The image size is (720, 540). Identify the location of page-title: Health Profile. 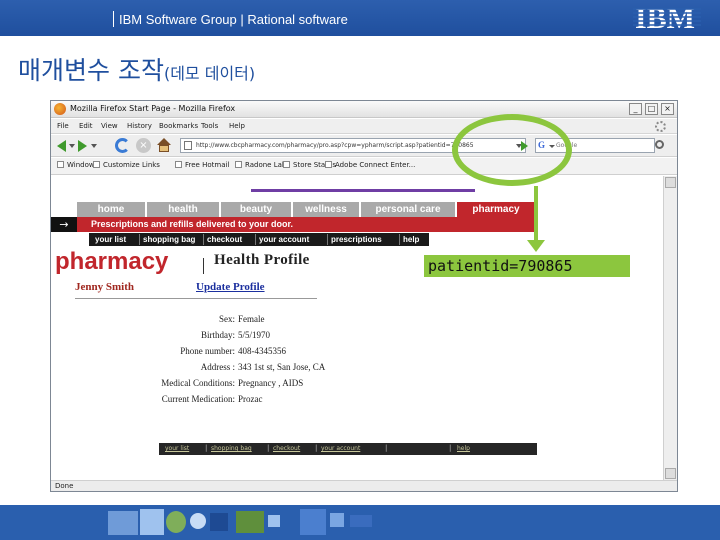
(262, 260).